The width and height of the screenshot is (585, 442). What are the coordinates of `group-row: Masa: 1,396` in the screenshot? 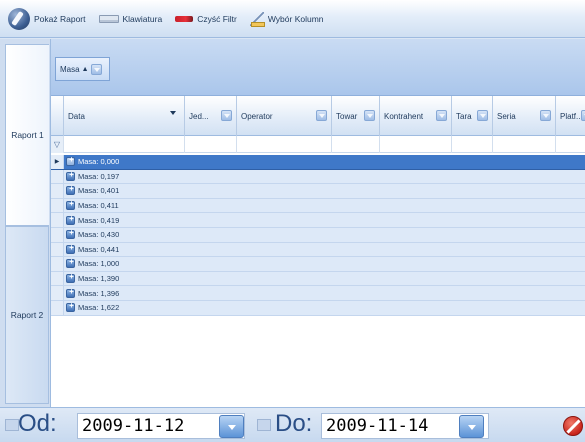 It's located at (318, 293).